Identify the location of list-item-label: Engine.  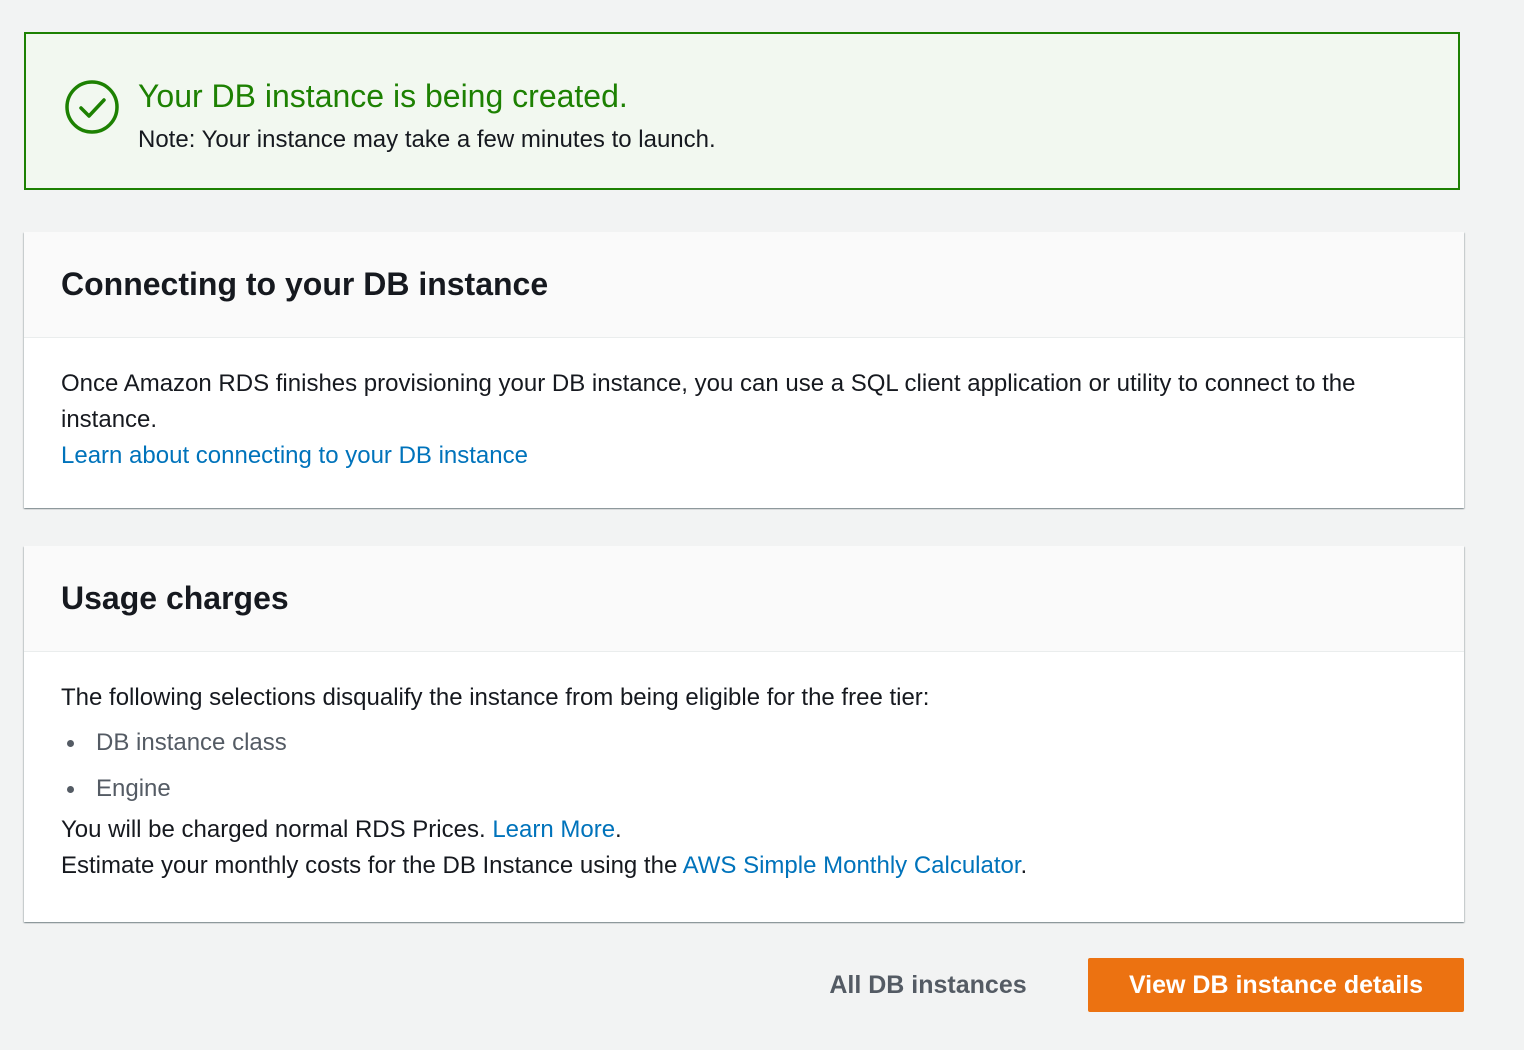
(133, 788).